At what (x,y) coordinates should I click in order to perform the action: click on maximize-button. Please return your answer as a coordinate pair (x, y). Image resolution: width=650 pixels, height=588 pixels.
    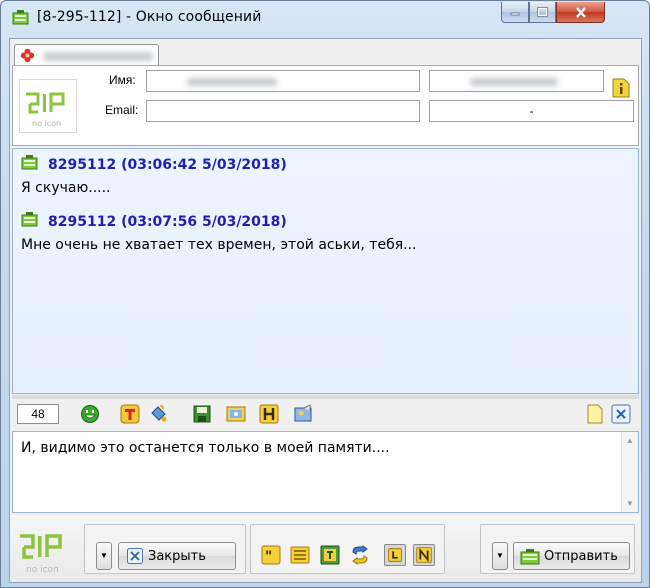
    Looking at the image, I should click on (542, 12).